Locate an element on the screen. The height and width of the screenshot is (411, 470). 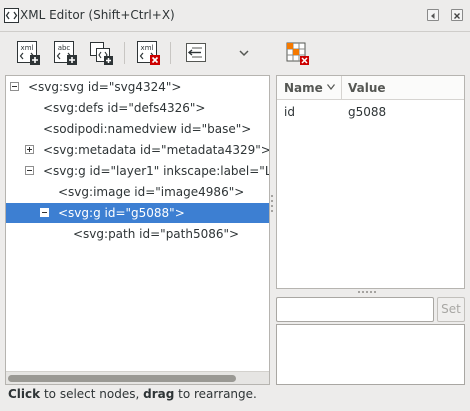
tree-node: <svg:path id="path5086"> is located at coordinates (137, 234).